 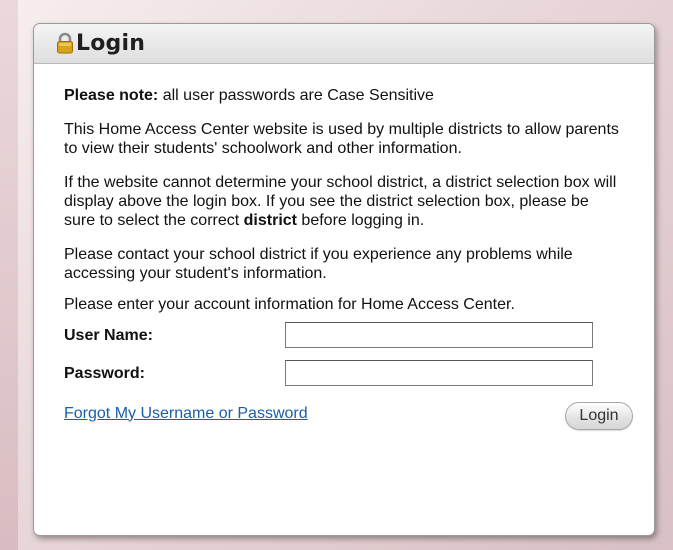 What do you see at coordinates (270, 220) in the screenshot?
I see `para2-bold-district: district` at bounding box center [270, 220].